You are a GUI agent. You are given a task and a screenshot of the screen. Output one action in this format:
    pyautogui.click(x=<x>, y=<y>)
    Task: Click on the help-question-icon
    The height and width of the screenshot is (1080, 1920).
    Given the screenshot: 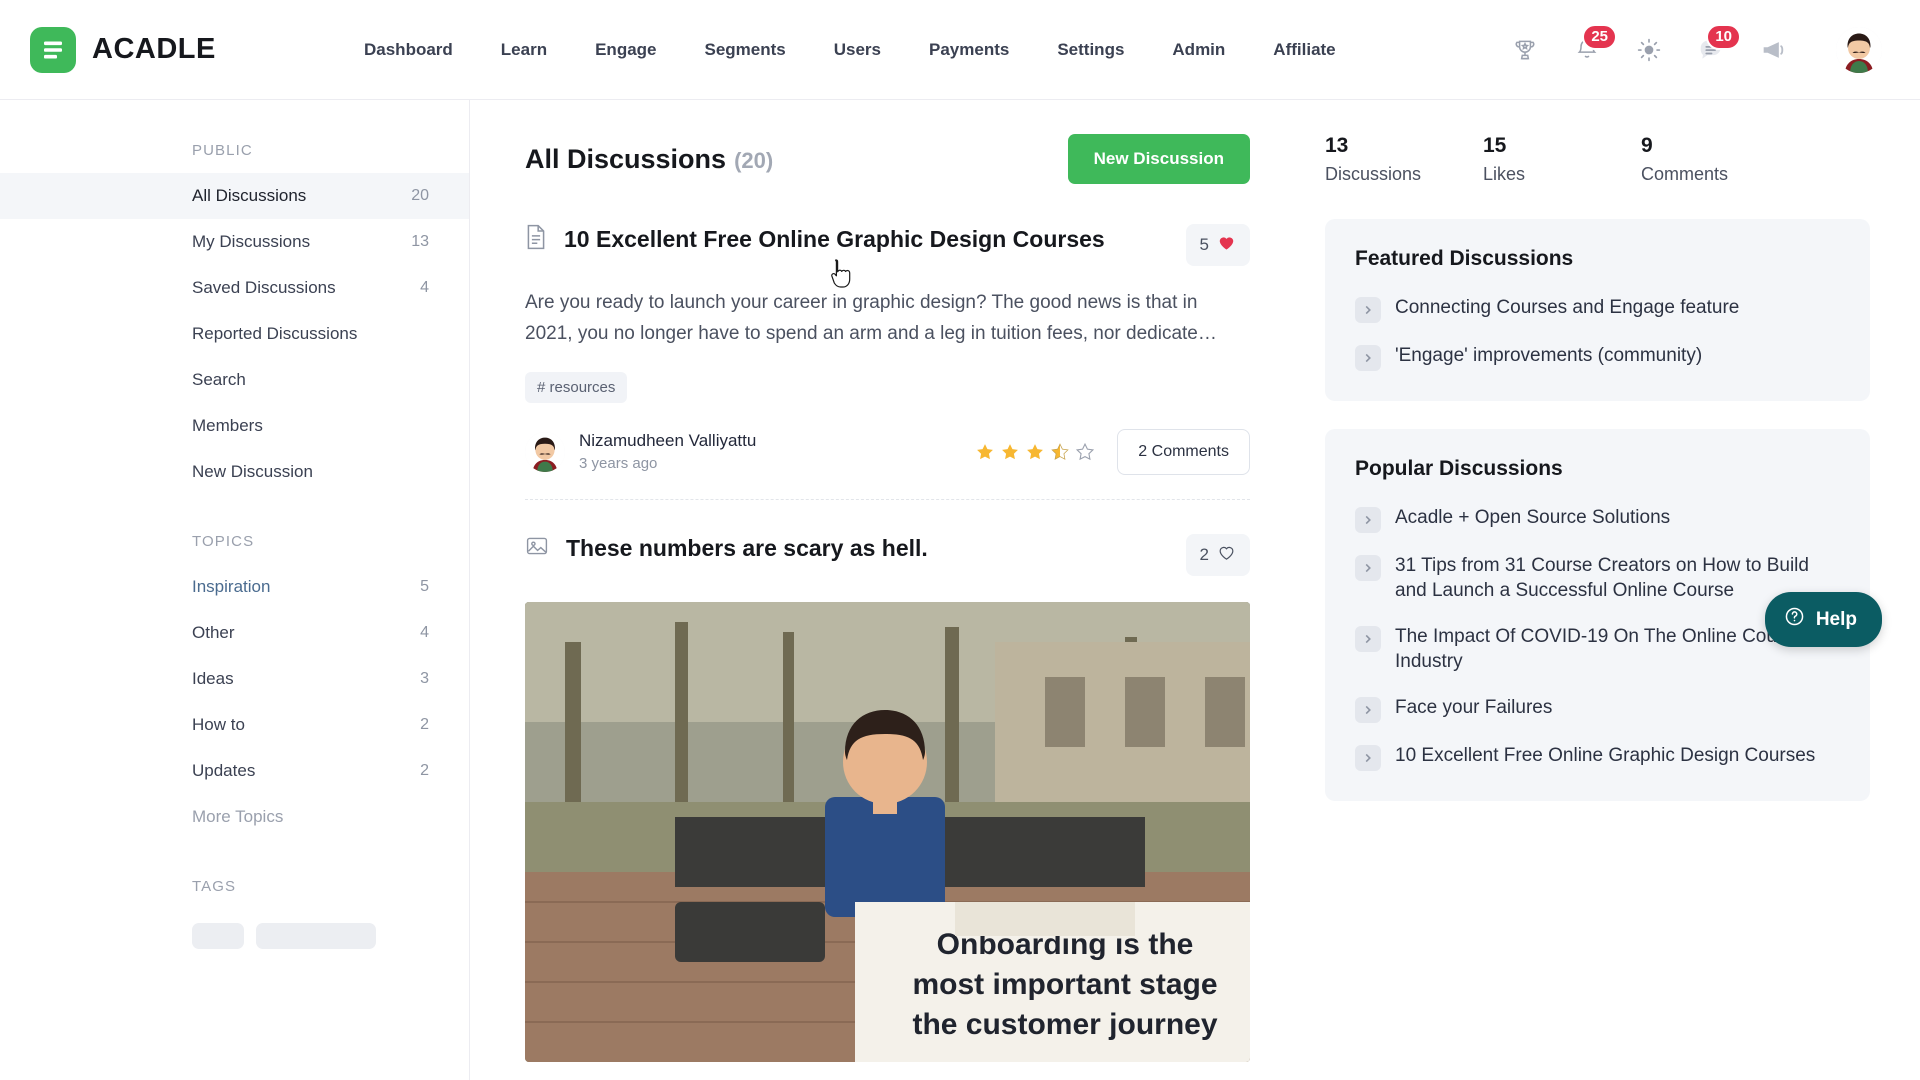 What is the action you would take?
    pyautogui.click(x=1794, y=619)
    